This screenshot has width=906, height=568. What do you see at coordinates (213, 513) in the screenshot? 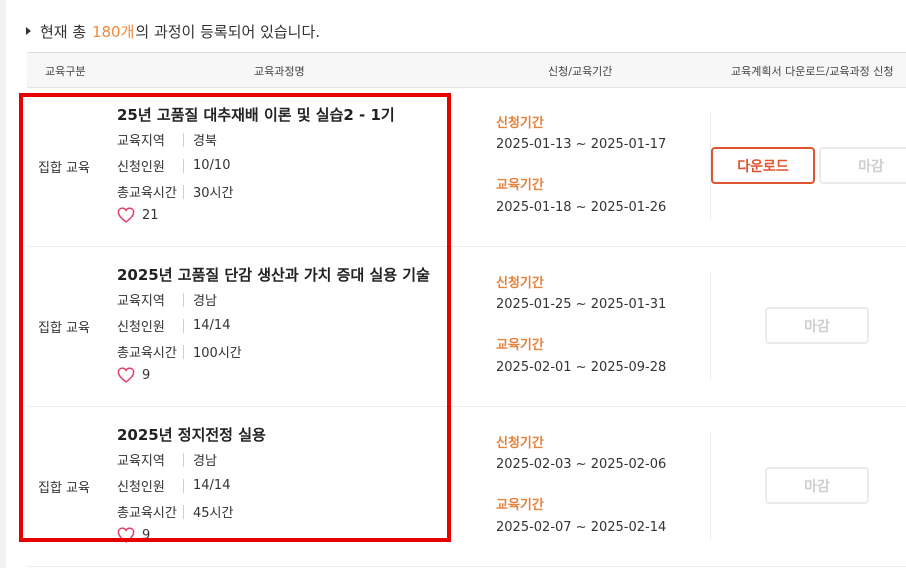
I see `hours-value: 45시간` at bounding box center [213, 513].